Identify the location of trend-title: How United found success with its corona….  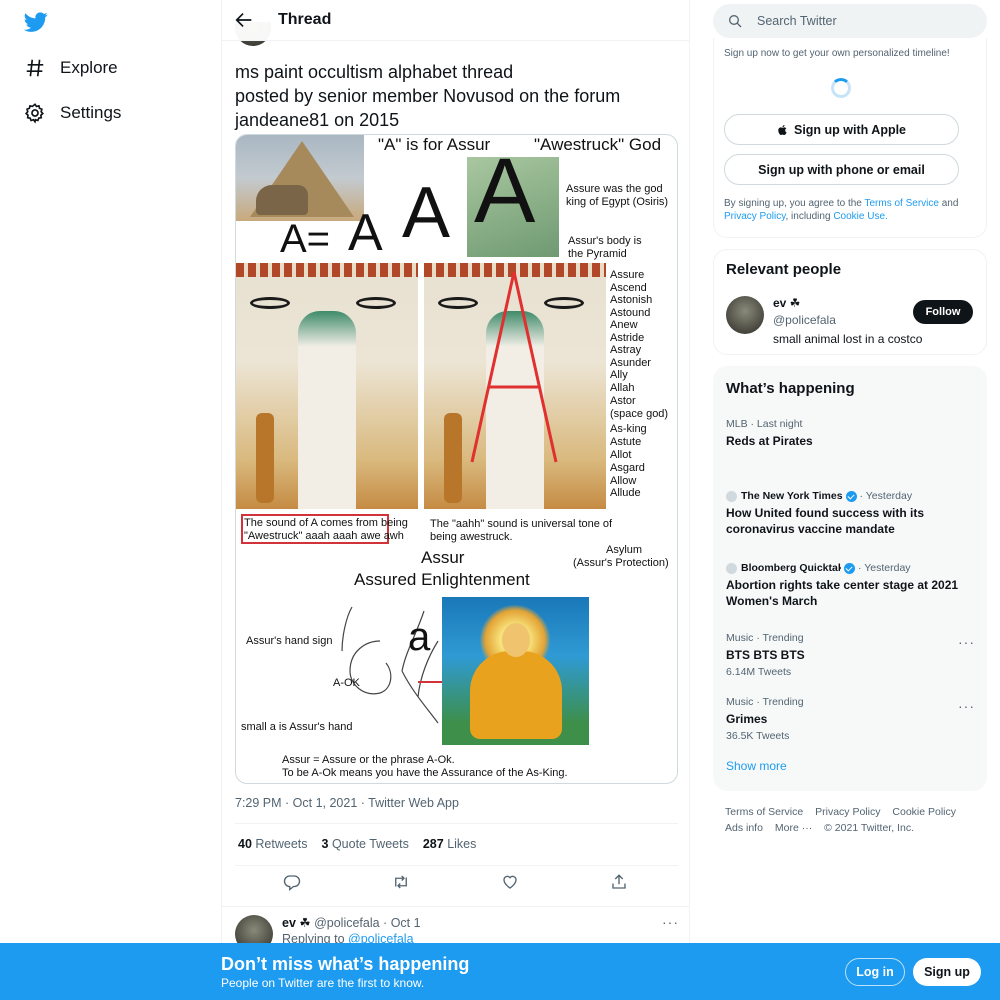
(825, 521).